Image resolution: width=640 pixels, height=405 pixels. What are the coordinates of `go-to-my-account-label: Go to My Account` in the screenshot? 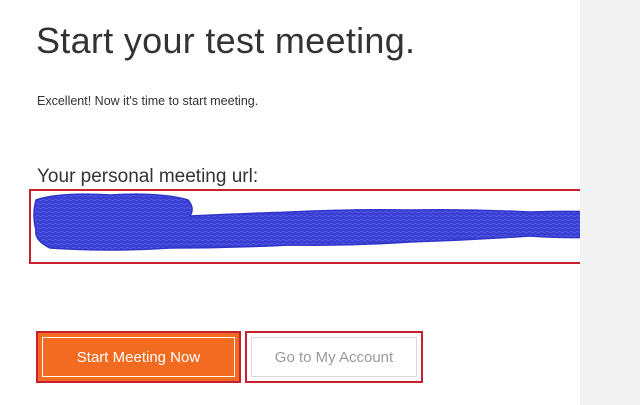 It's located at (334, 357).